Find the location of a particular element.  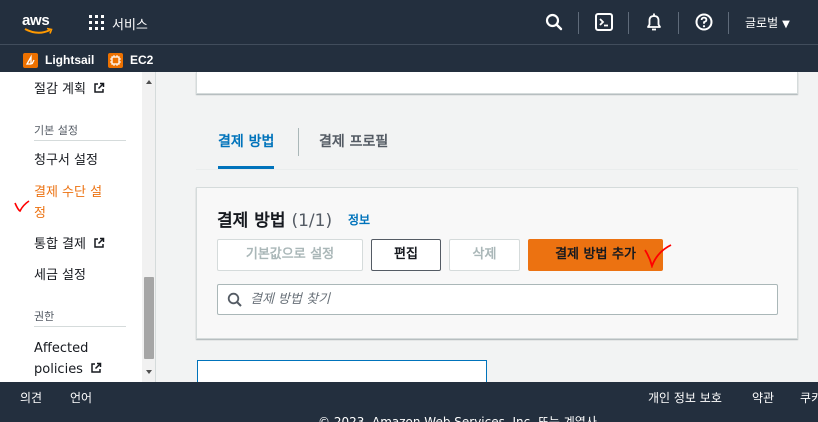

edit-button: 편집 is located at coordinates (406, 255).